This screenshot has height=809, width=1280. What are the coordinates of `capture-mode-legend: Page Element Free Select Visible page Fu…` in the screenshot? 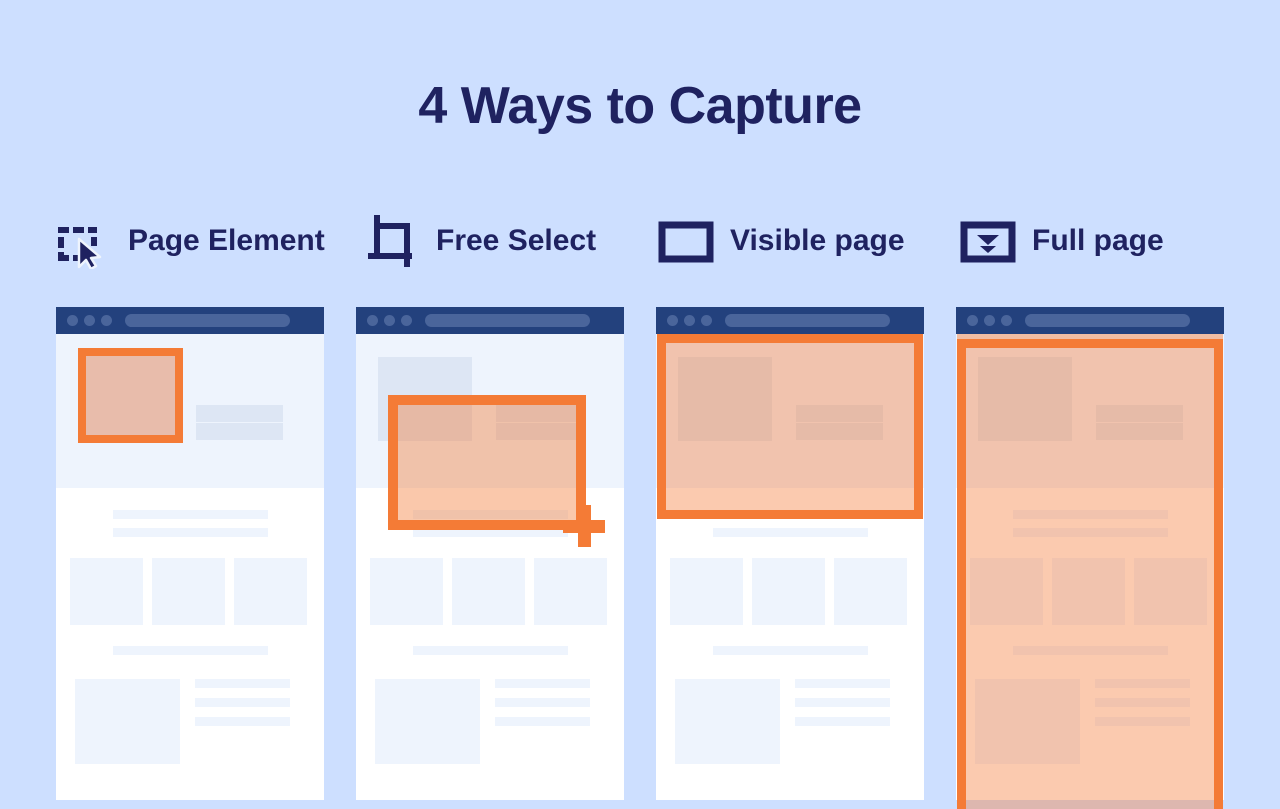 It's located at (640, 241).